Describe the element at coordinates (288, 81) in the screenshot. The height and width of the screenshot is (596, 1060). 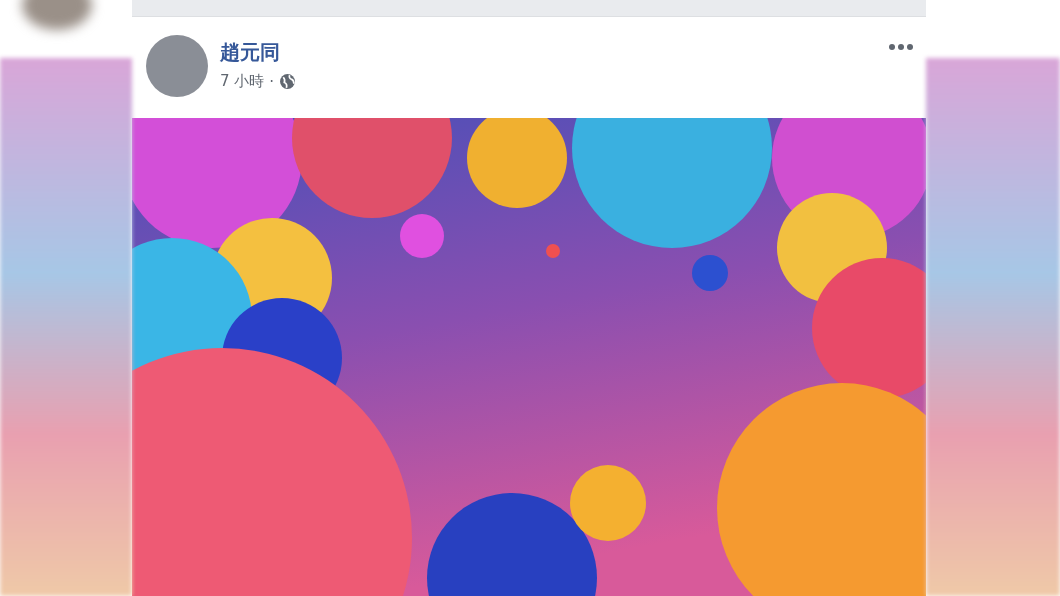
I see `globe-icon` at that location.